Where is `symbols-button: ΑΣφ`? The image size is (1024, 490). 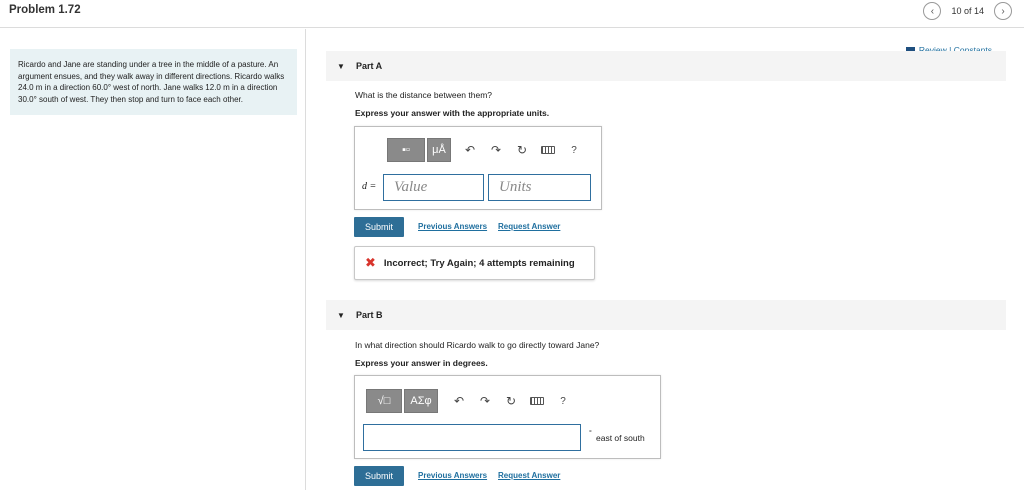
symbols-button: ΑΣφ is located at coordinates (421, 401).